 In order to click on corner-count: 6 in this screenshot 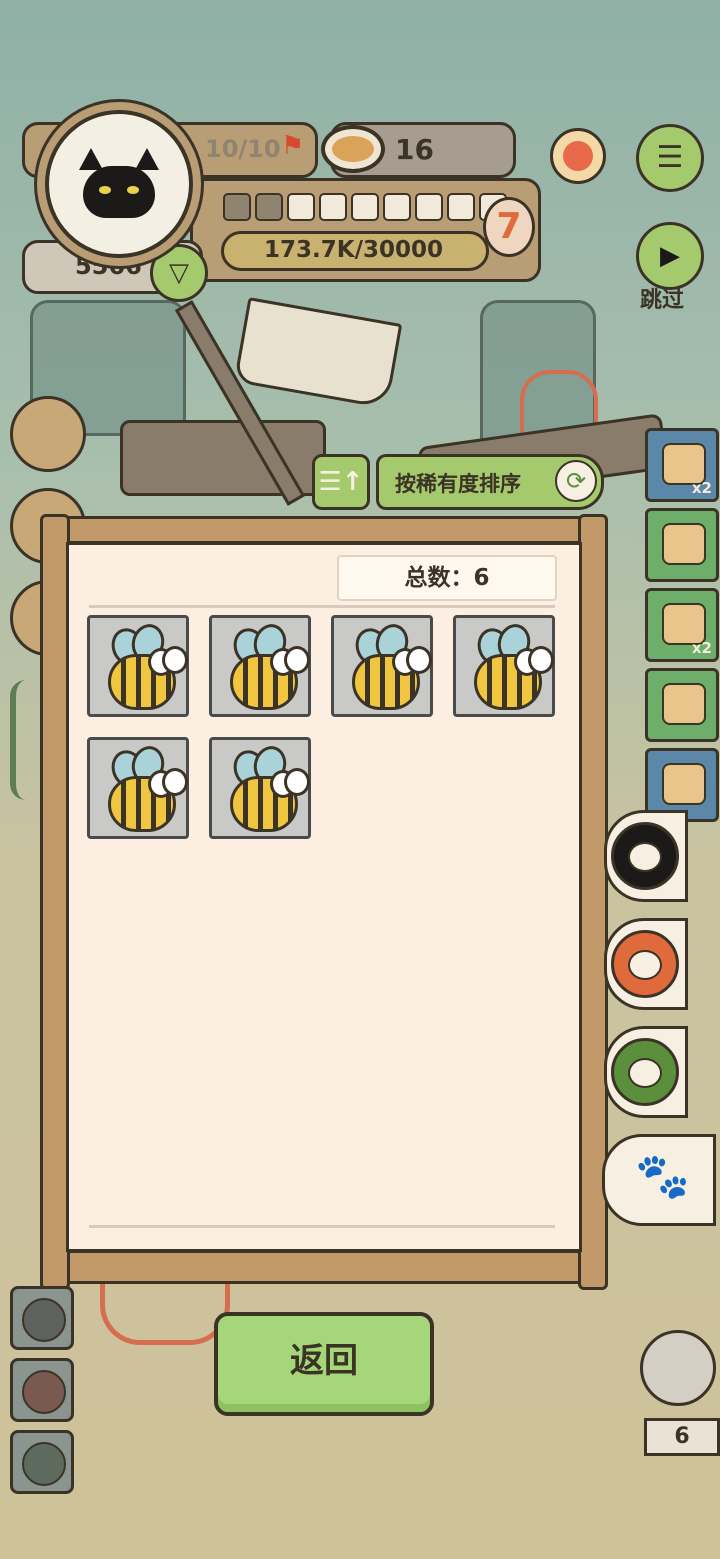, I will do `click(682, 1436)`.